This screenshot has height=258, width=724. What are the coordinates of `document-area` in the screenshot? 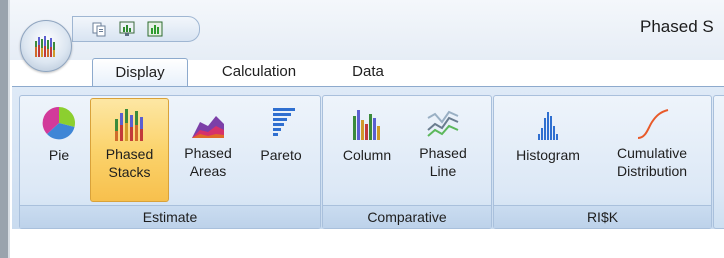 It's located at (368, 243).